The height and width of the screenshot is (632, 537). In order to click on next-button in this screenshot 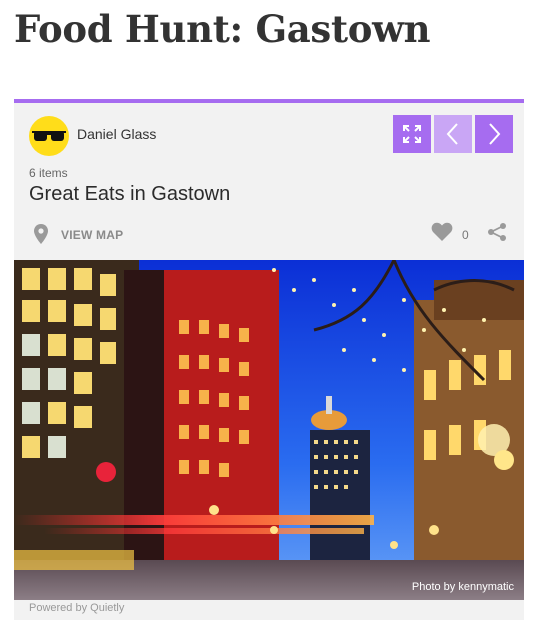, I will do `click(494, 134)`.